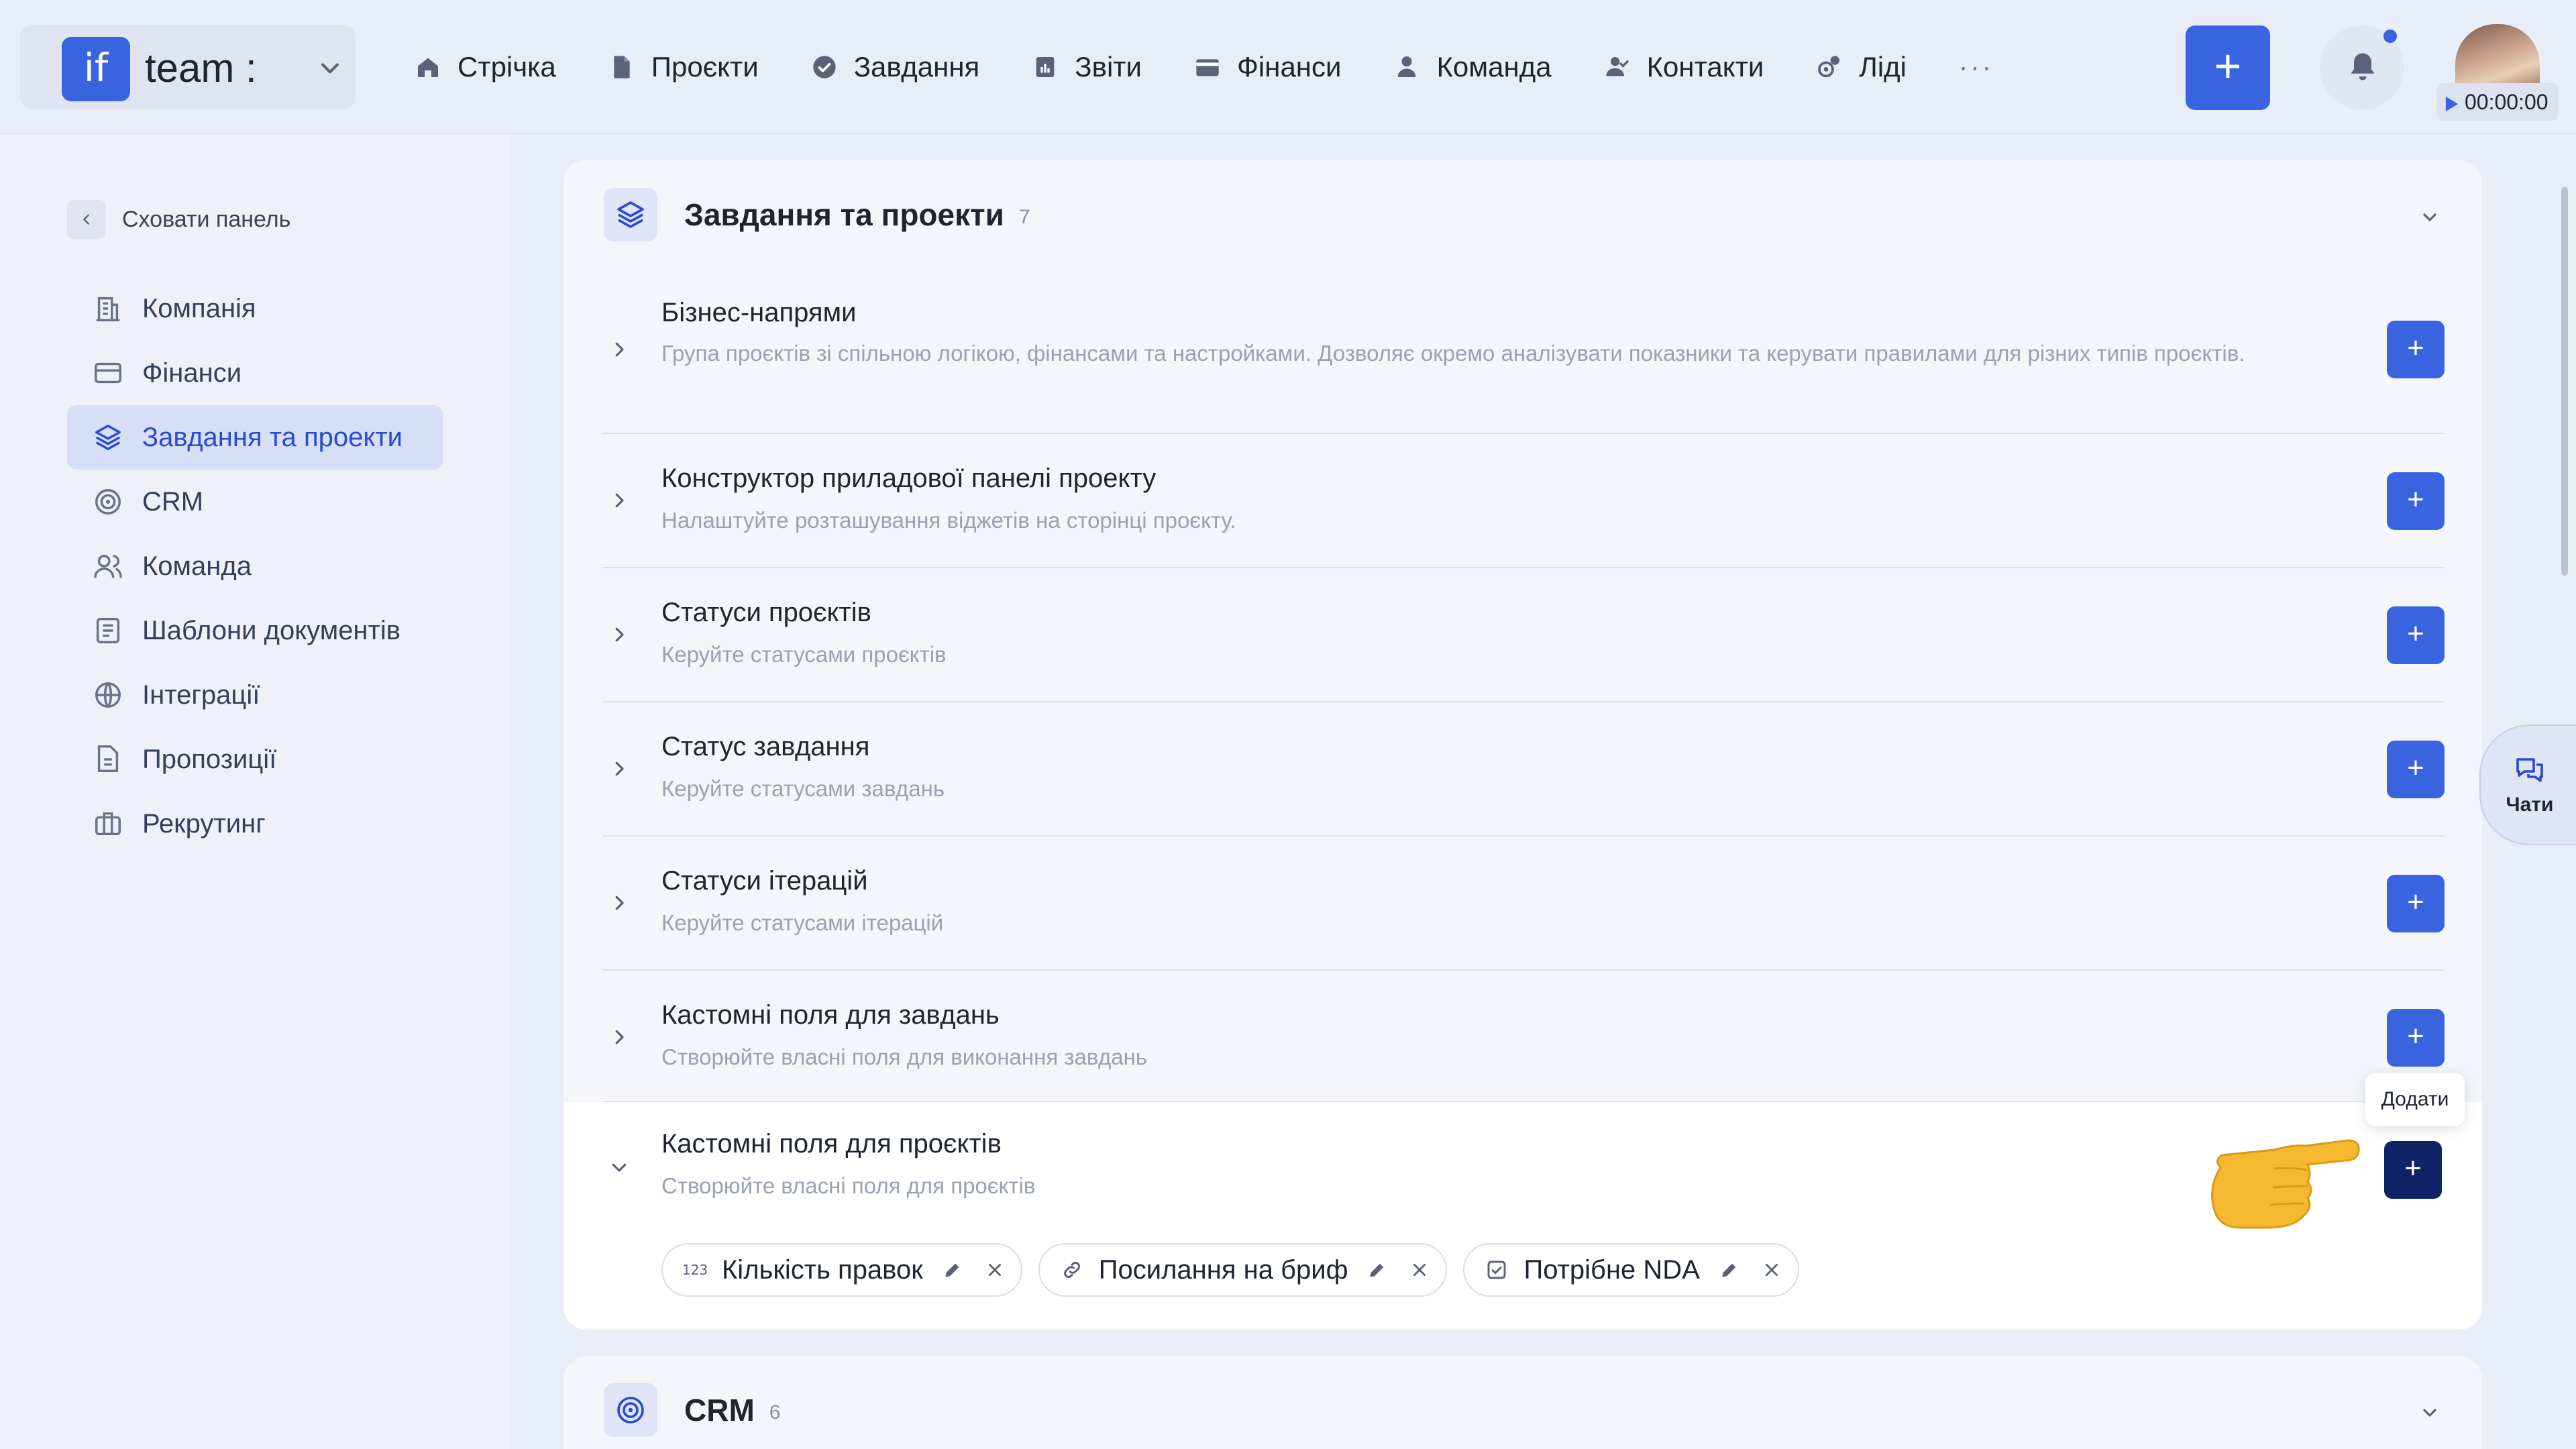  I want to click on workspace-switcher: if team :, so click(188, 67).